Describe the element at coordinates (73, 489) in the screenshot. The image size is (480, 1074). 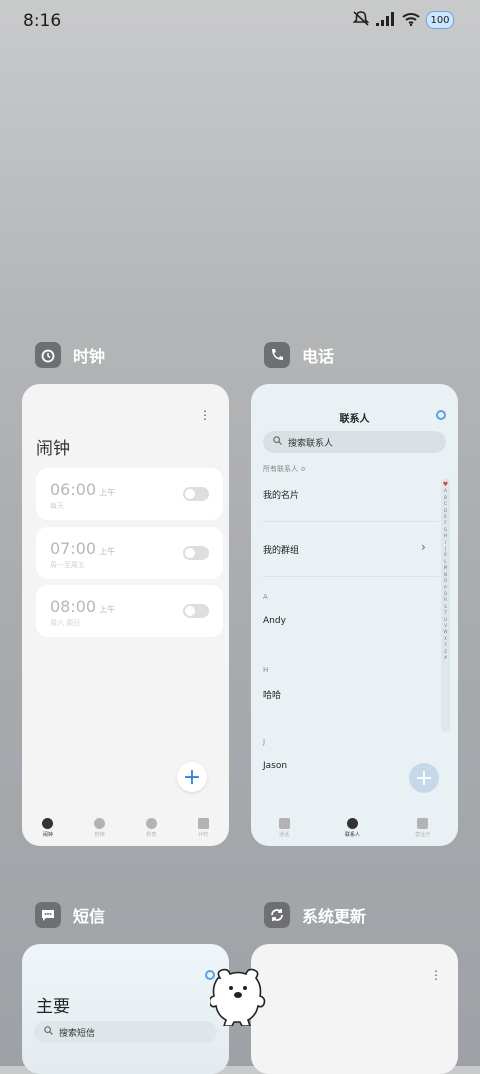
I see `alarm-time: 06:00` at that location.